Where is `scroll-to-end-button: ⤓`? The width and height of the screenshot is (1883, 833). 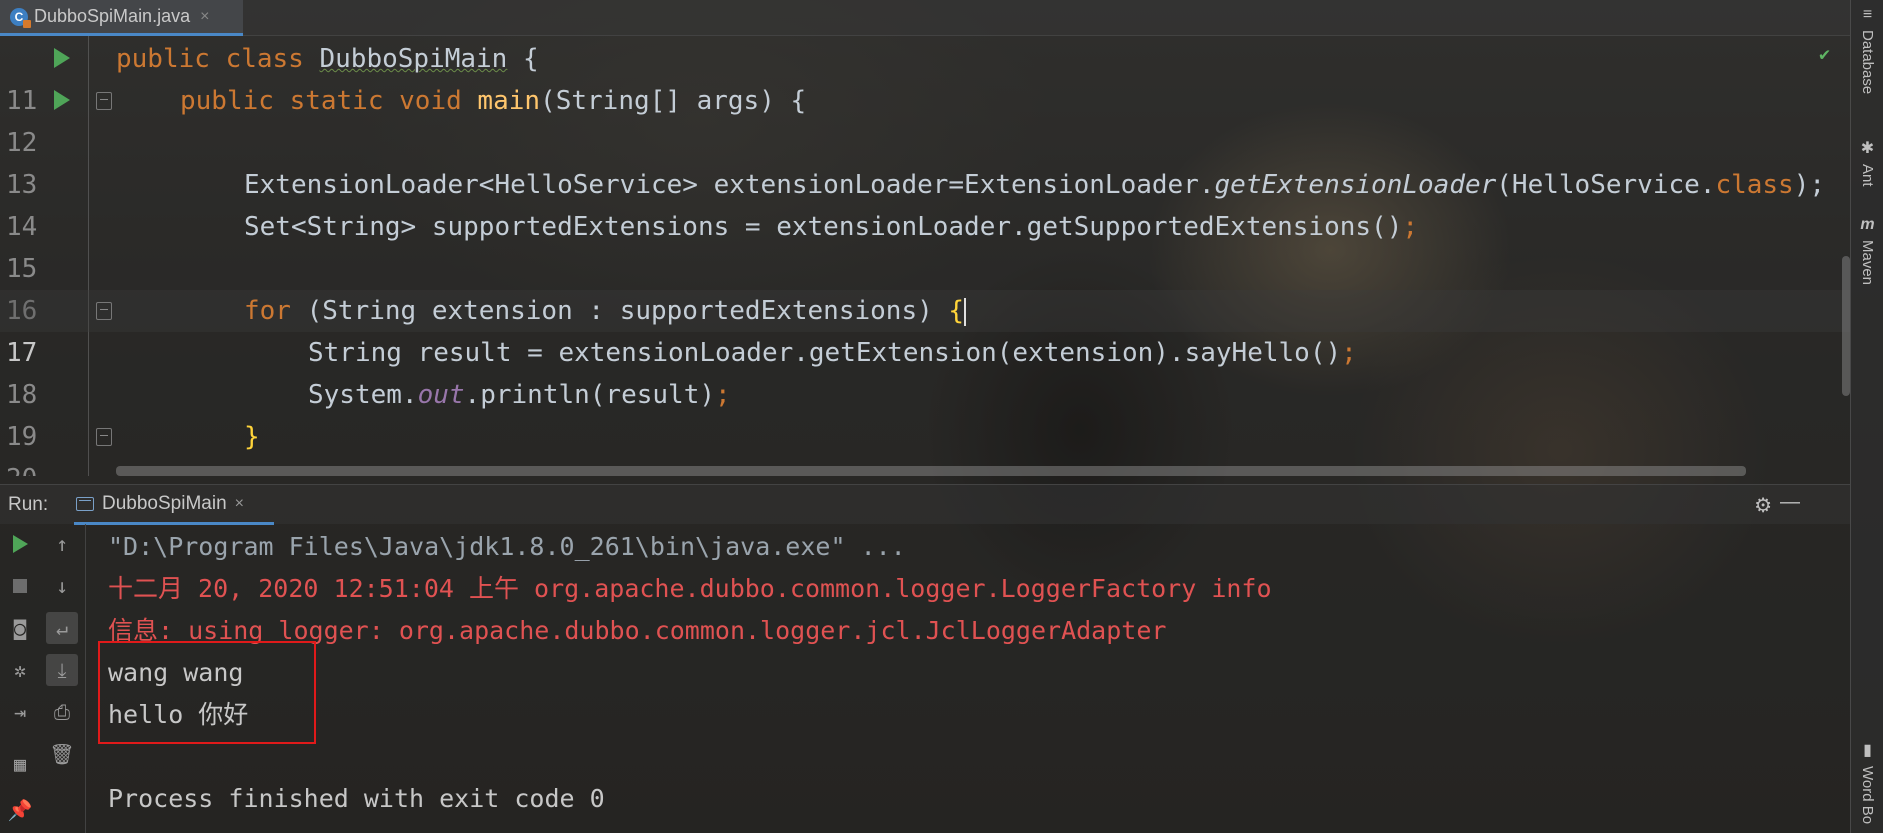
scroll-to-end-button: ⤓ is located at coordinates (62, 670).